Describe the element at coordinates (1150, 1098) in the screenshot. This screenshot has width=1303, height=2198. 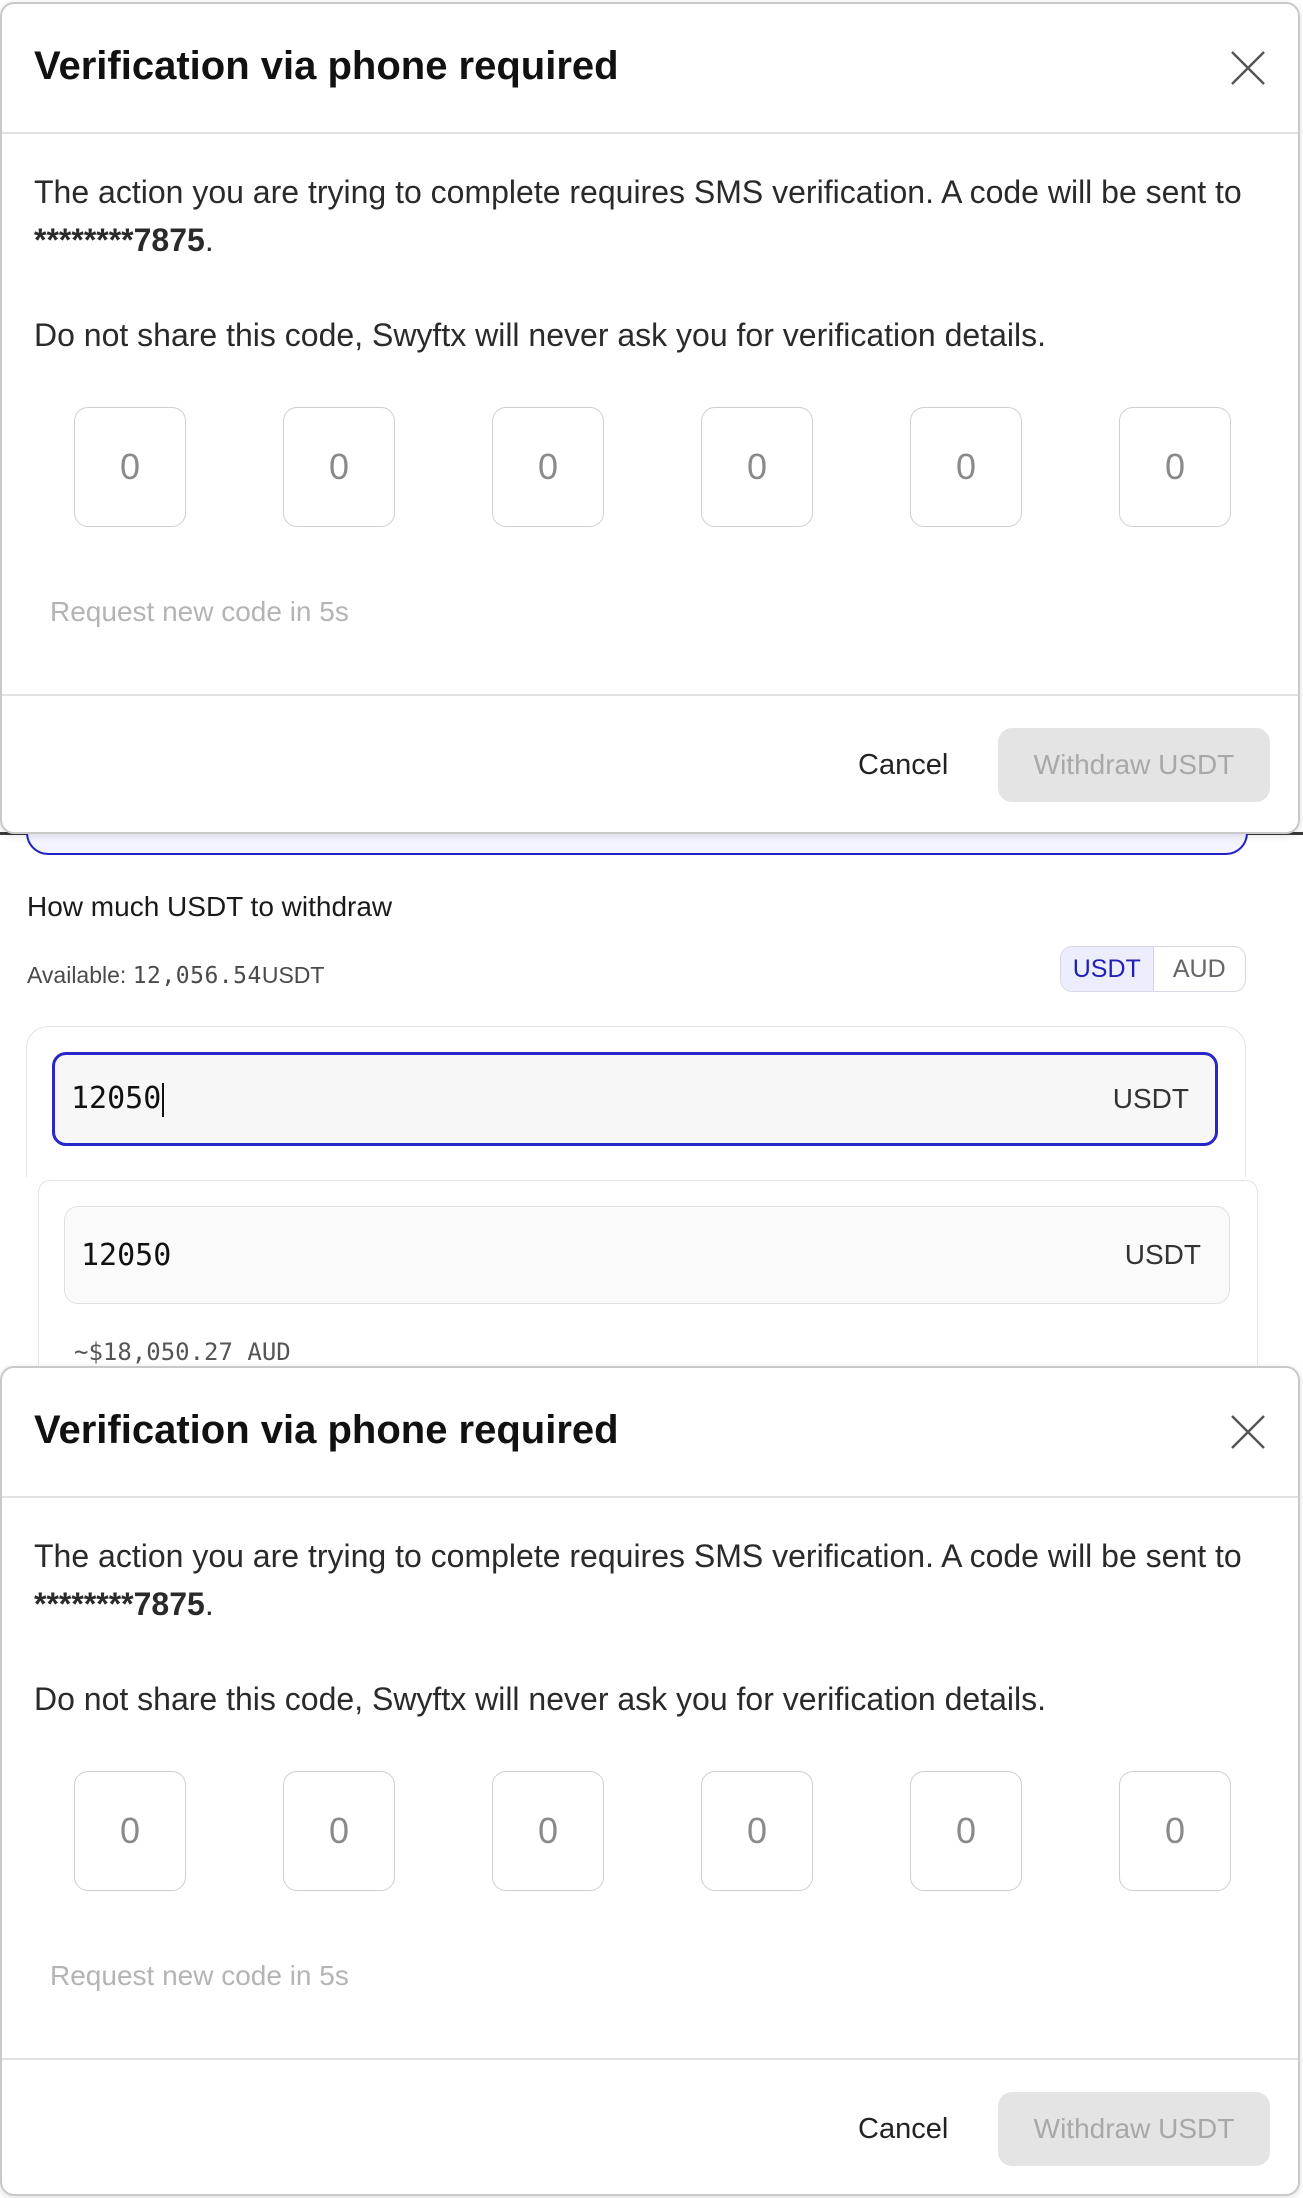
I see `amount-unit: USDT` at that location.